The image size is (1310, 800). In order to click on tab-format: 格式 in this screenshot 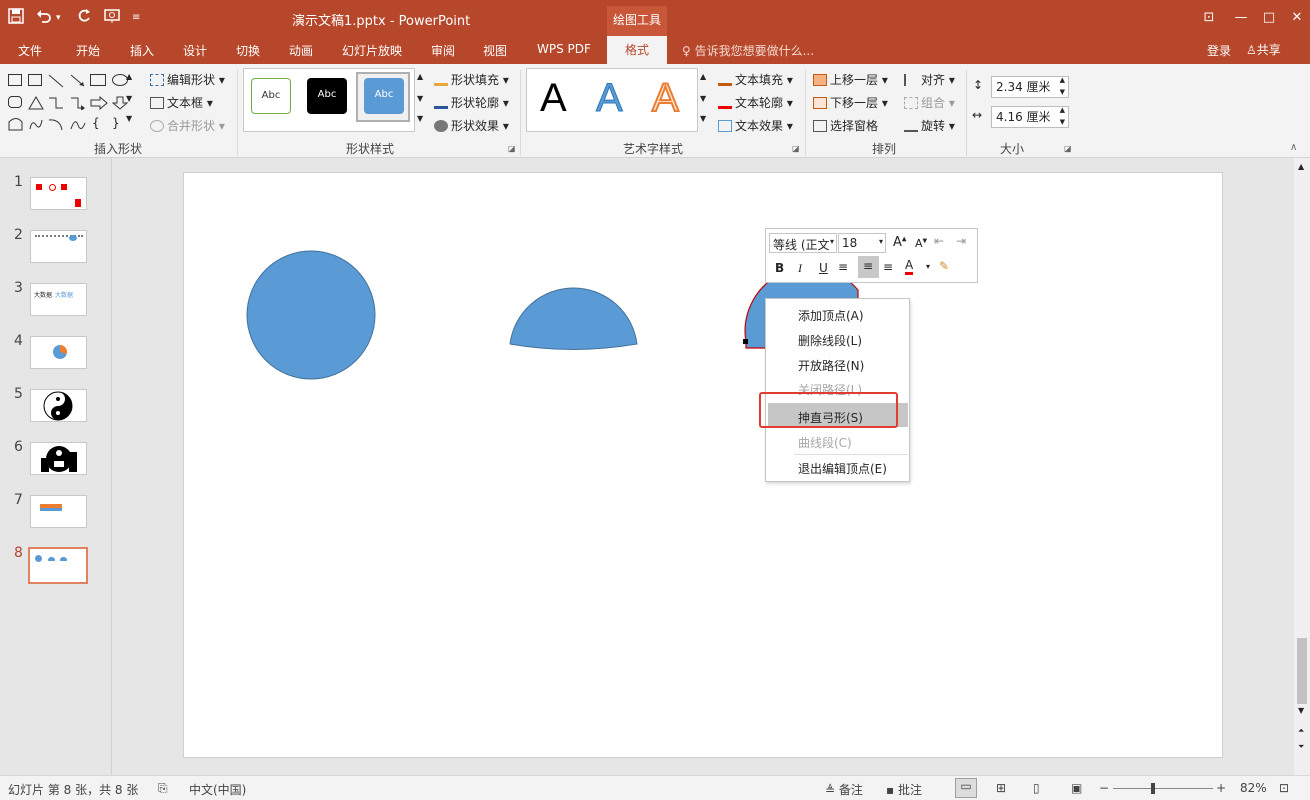, I will do `click(637, 50)`.